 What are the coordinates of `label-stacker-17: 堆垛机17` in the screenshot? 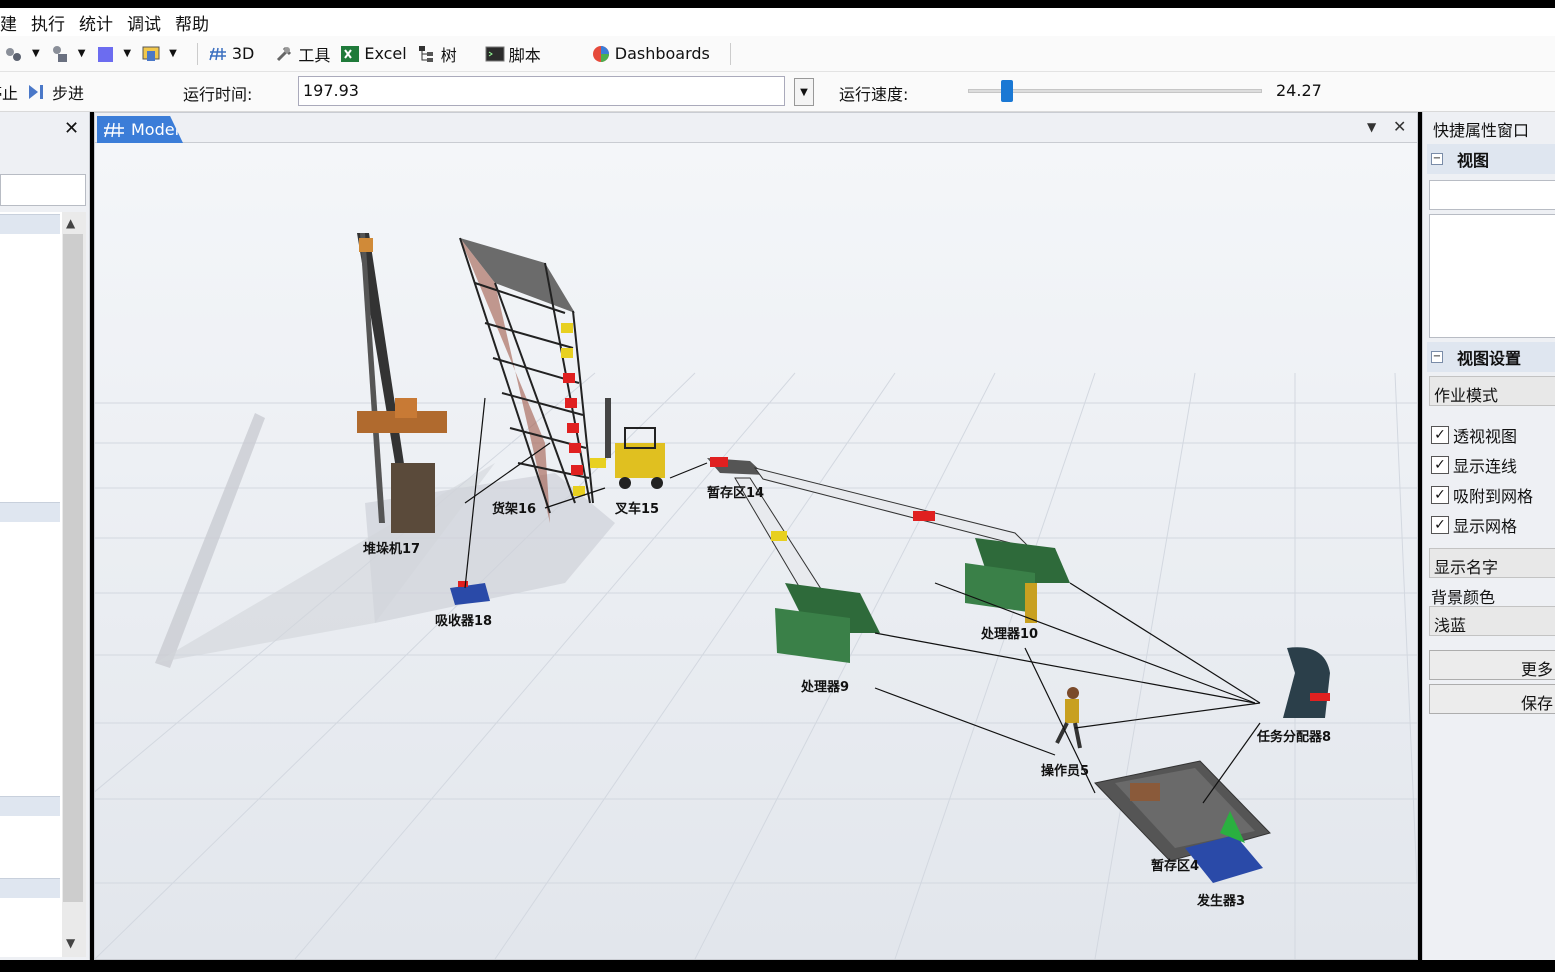 It's located at (391, 549).